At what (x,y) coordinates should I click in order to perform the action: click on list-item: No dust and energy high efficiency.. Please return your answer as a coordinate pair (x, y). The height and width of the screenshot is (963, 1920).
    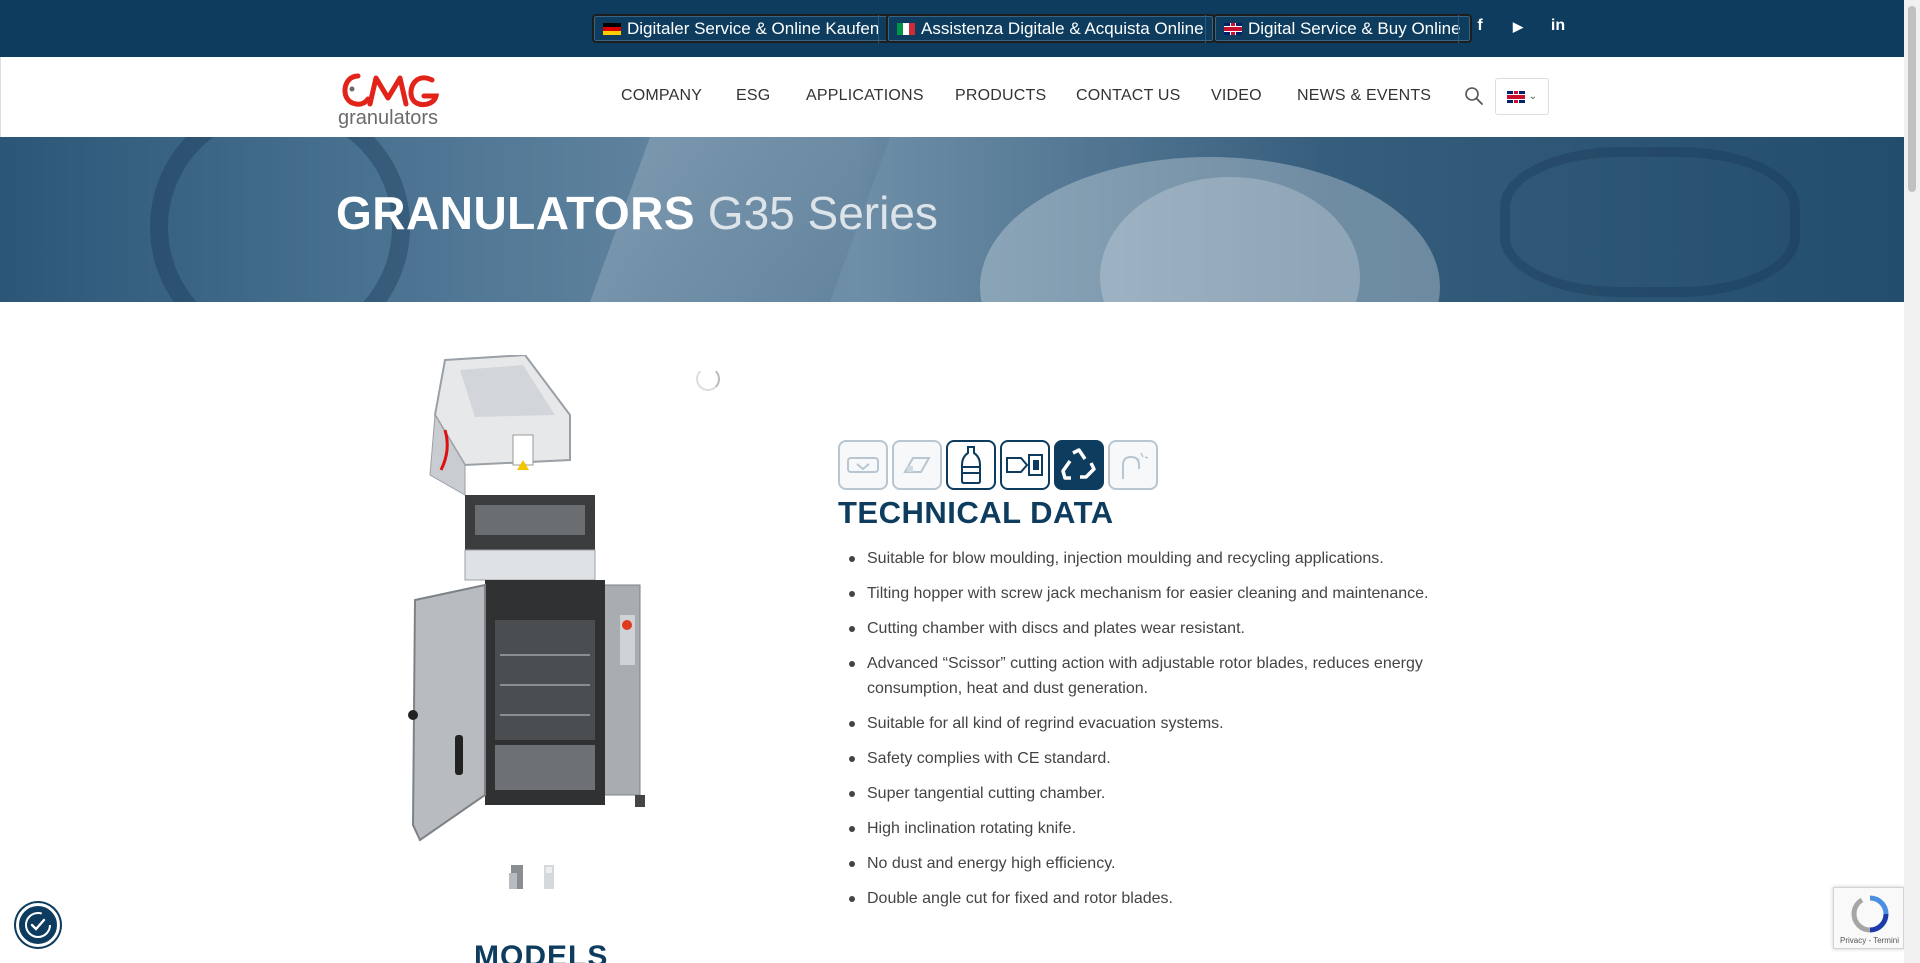
    Looking at the image, I should click on (1148, 863).